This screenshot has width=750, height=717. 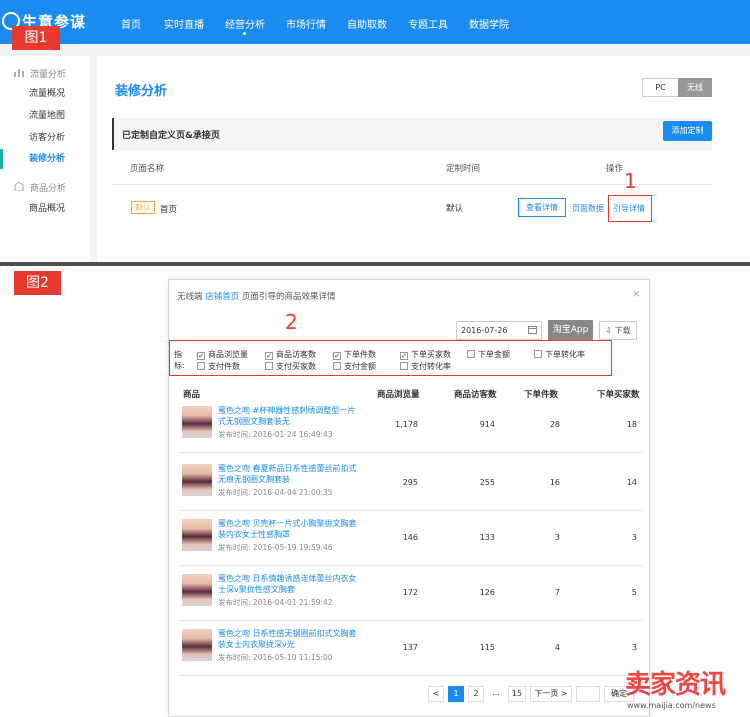 I want to click on top-nav: 生意参谋 首页 实时直播 经营分析 市场行情 自助取数 专题工具 数据学院, so click(x=375, y=22).